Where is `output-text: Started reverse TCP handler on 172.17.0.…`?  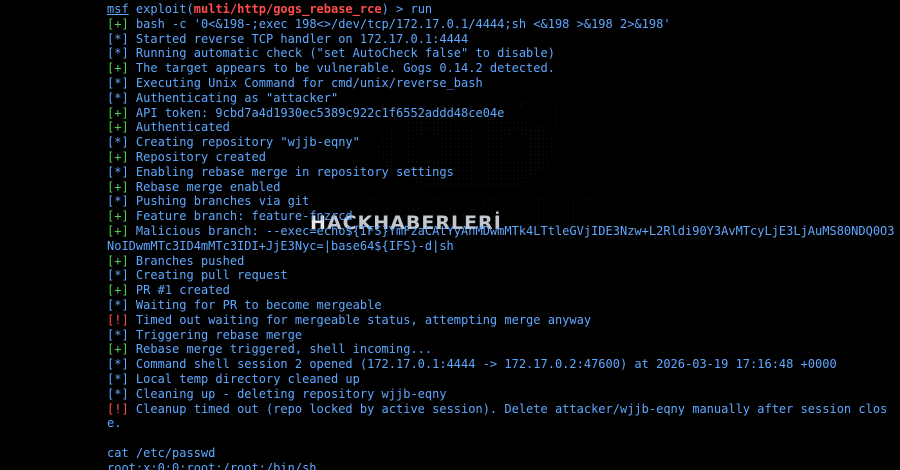
output-text: Started reverse TCP handler on 172.17.0.… is located at coordinates (302, 38).